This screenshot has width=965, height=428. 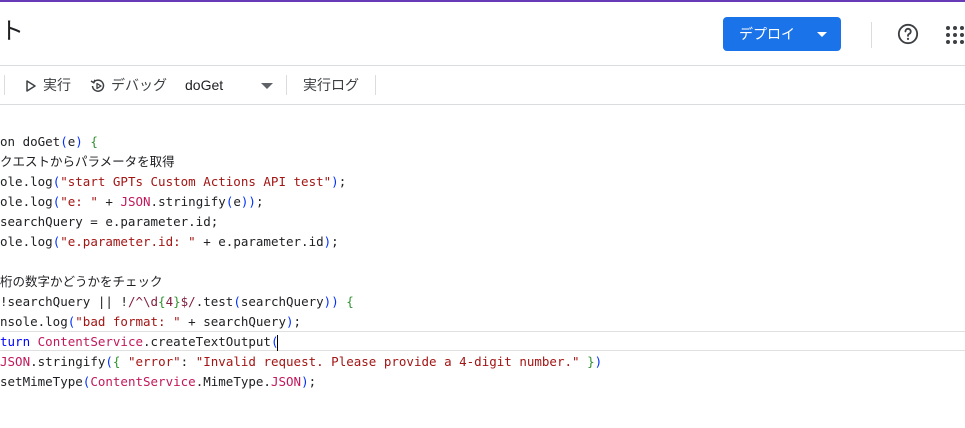 I want to click on function-select: doGet, so click(x=230, y=86).